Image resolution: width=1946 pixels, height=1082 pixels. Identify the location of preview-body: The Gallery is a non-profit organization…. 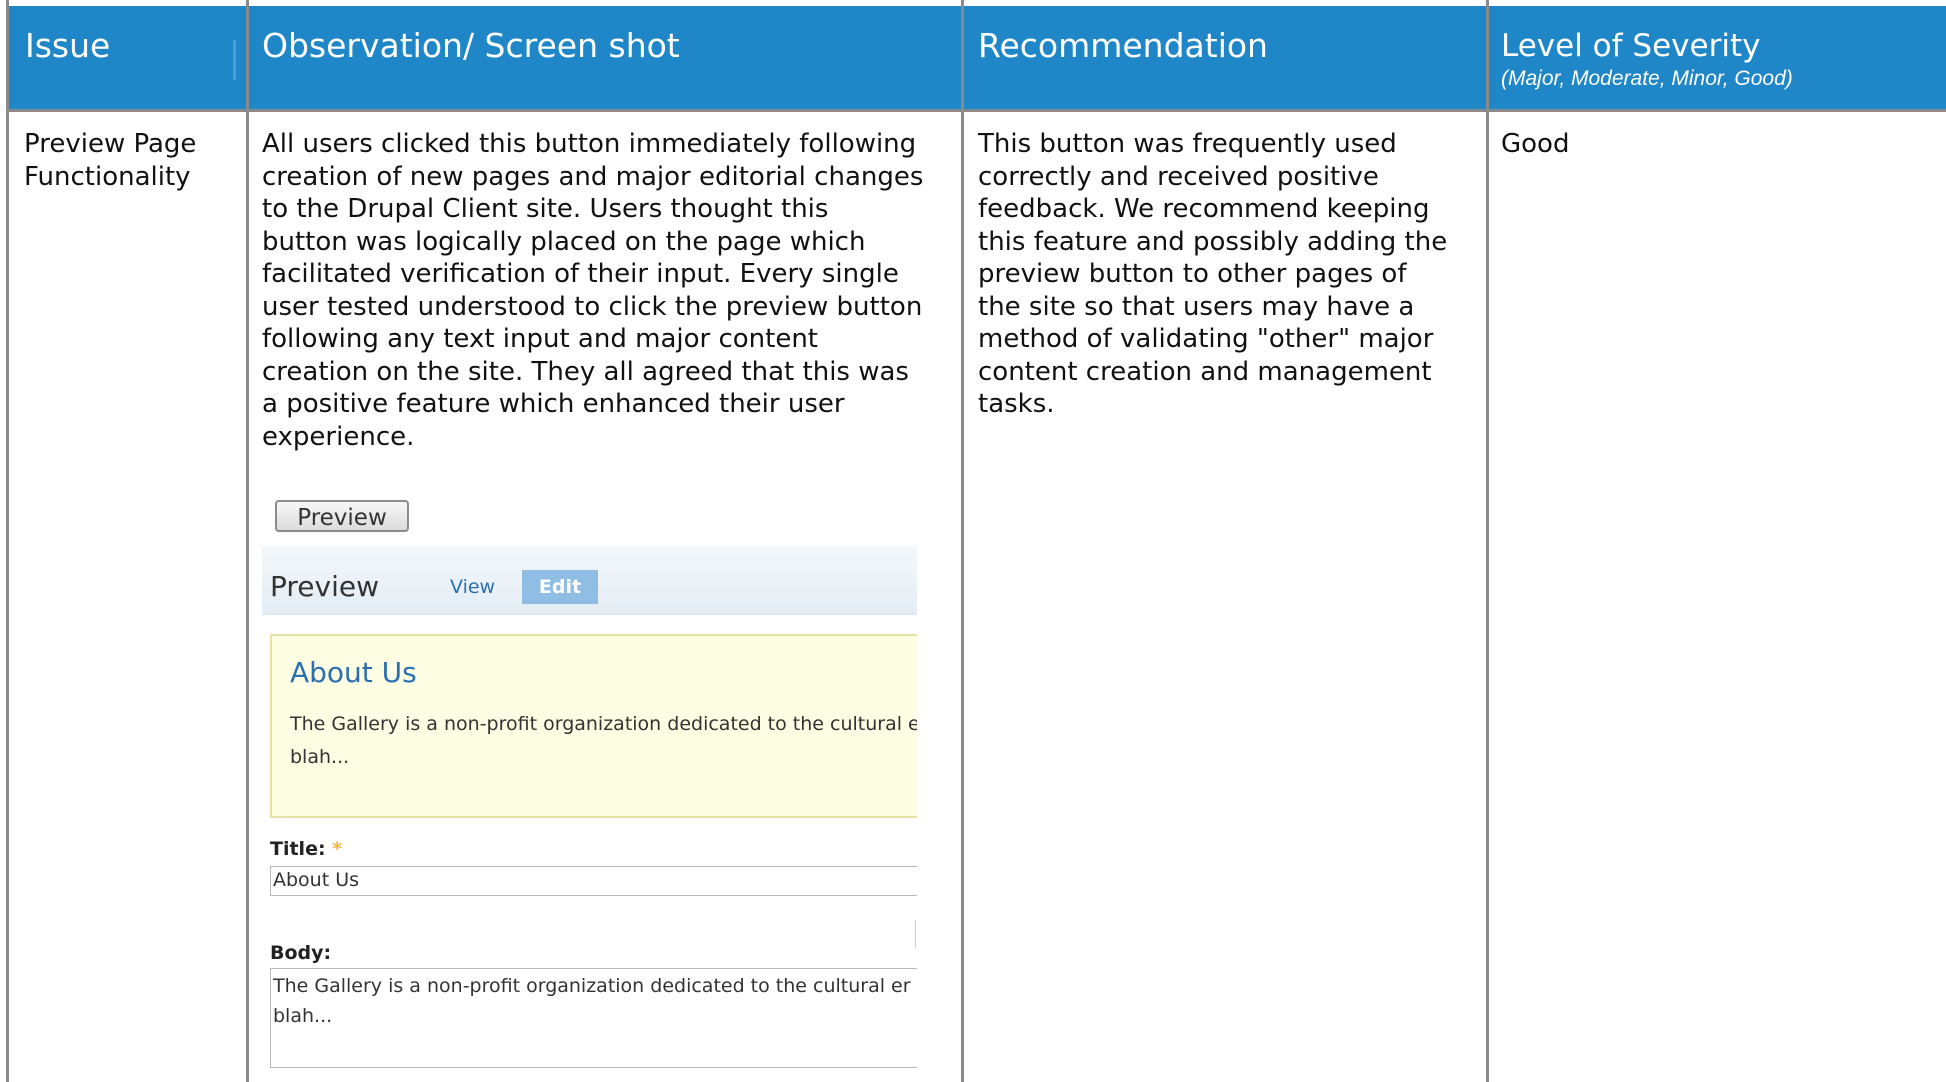
(603, 741).